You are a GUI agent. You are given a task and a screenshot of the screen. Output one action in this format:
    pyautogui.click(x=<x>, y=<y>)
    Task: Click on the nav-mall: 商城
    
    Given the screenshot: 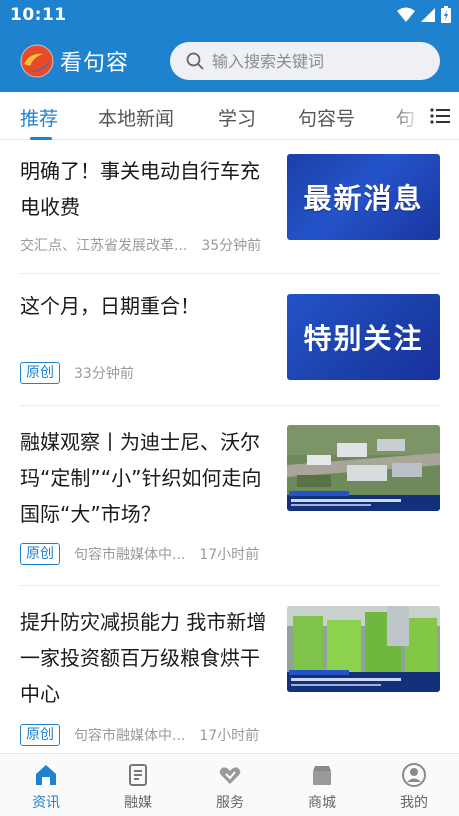 What is the action you would take?
    pyautogui.click(x=322, y=787)
    